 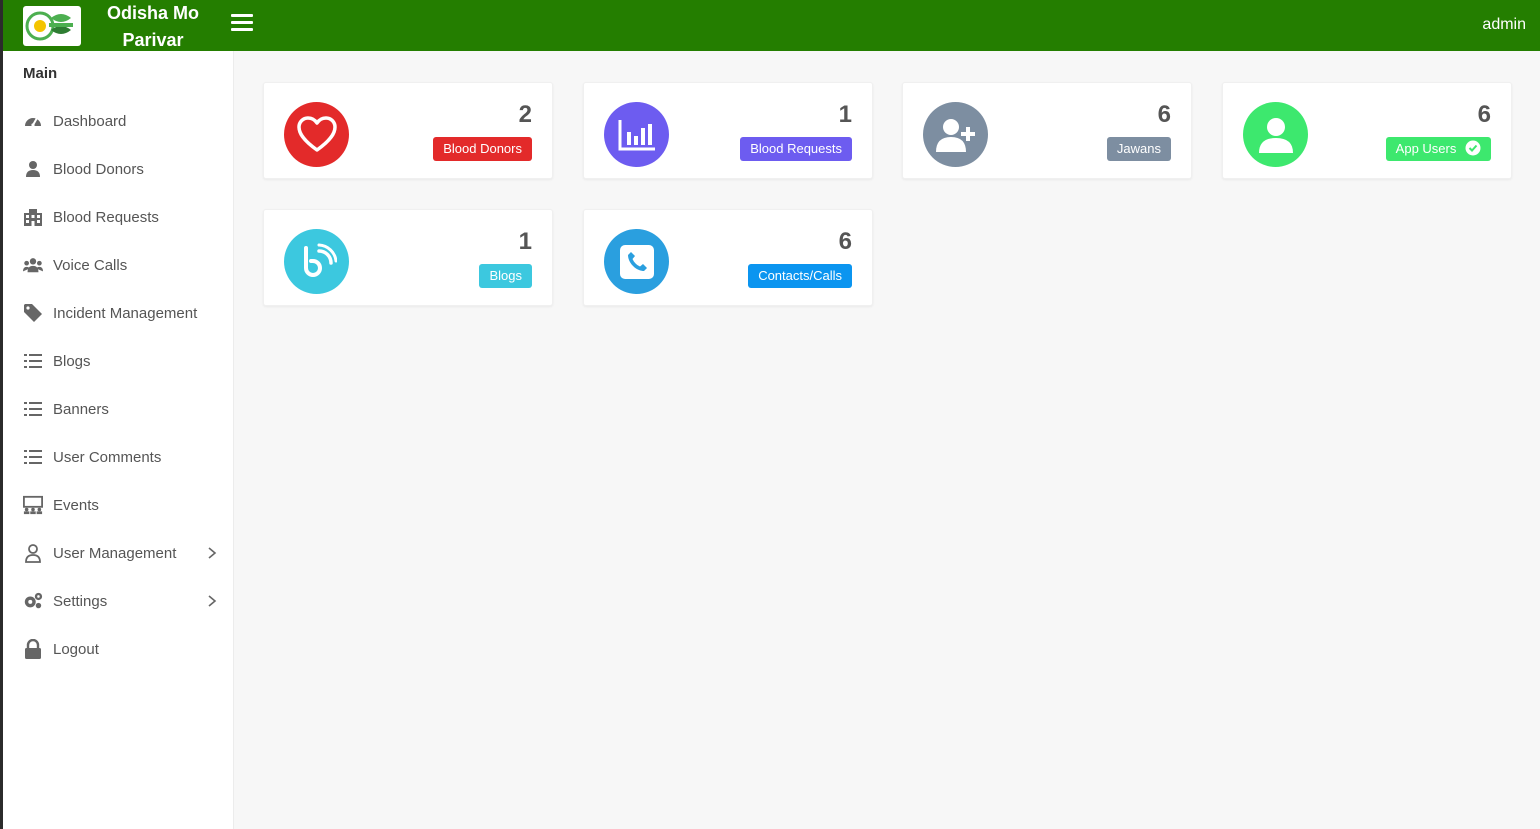 What do you see at coordinates (242, 25) in the screenshot?
I see `menu-toggle-icon` at bounding box center [242, 25].